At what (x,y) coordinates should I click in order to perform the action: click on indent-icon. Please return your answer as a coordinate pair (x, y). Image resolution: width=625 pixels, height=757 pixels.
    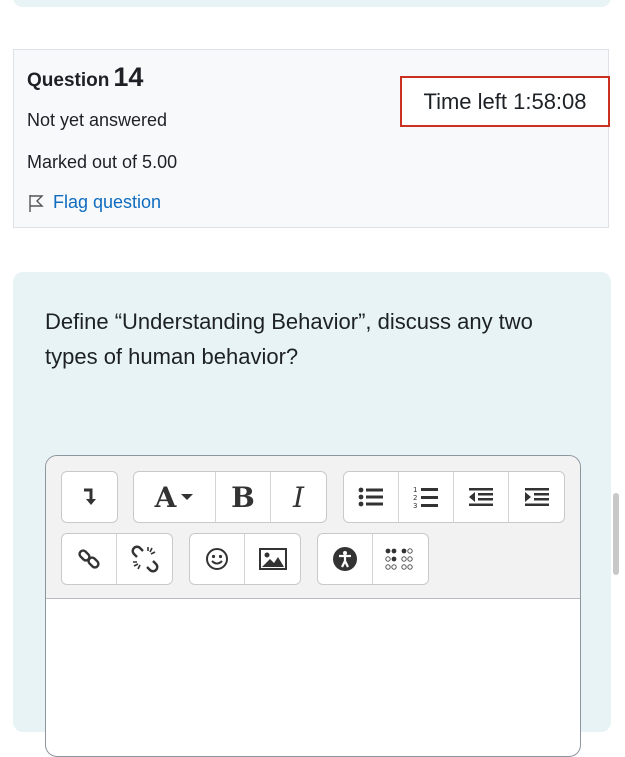
    Looking at the image, I should click on (536, 497).